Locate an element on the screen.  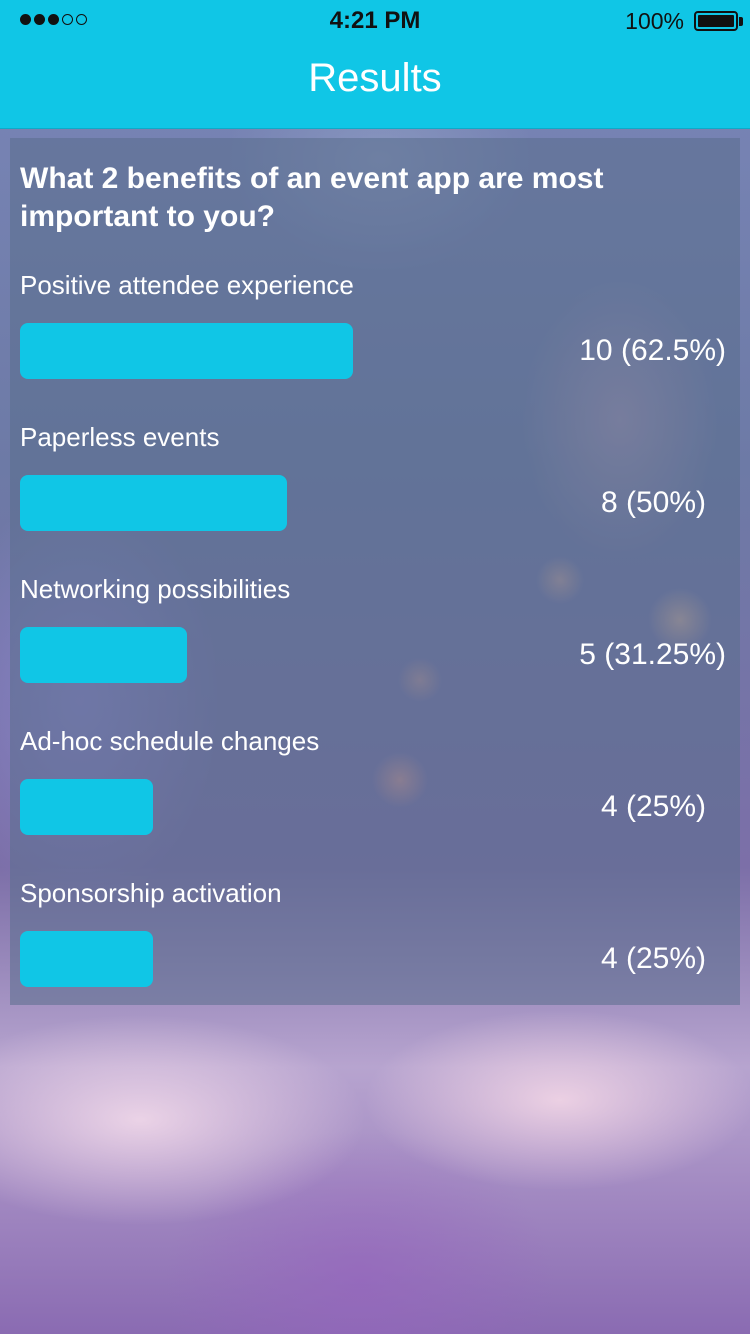
option-label: Networking possibilities is located at coordinates (155, 589).